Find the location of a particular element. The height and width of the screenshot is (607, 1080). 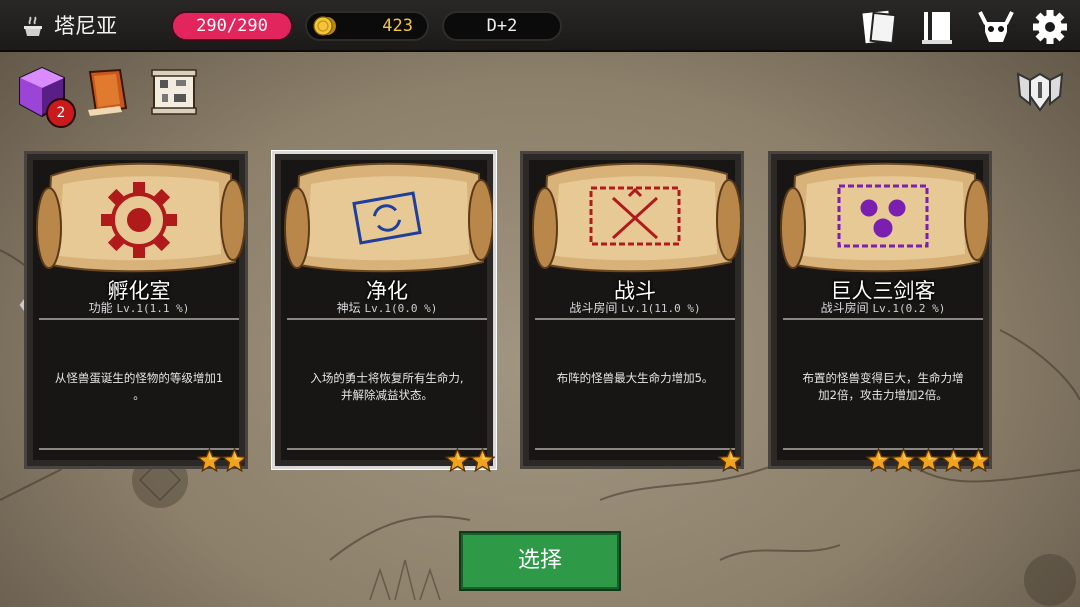

description-frame: 从怪兽蛋诞生的怪物的等级增加1 。 is located at coordinates (139, 384).